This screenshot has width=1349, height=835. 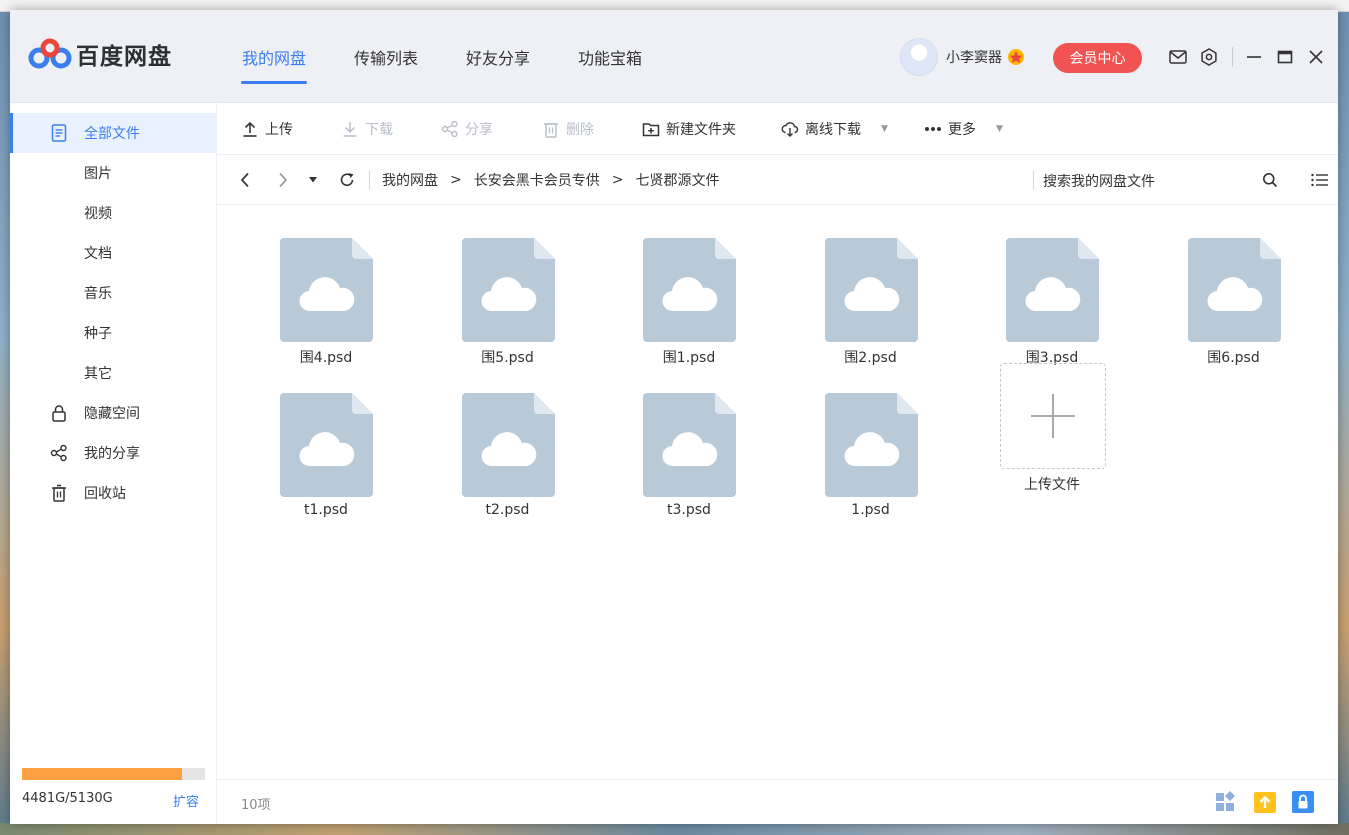 I want to click on sidebar-item-label: 回收站, so click(x=105, y=494).